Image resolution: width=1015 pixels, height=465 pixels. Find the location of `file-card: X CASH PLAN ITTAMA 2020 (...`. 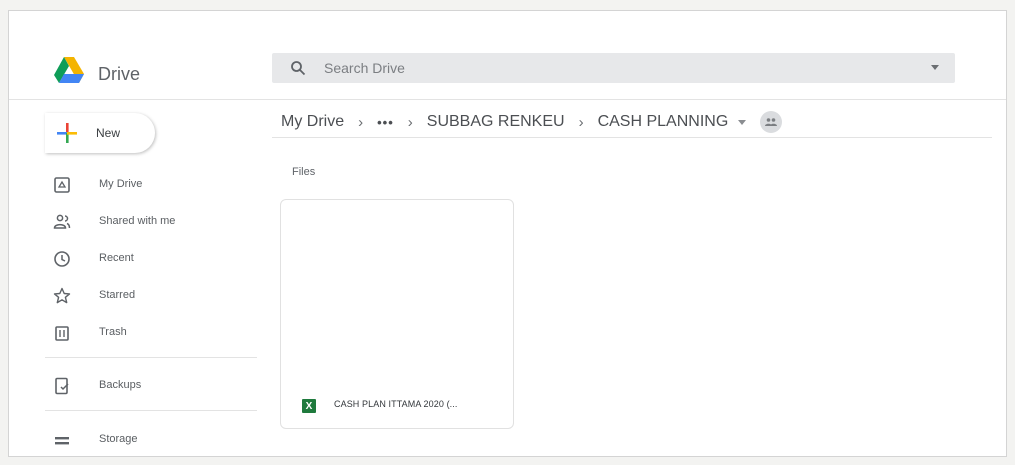

file-card: X CASH PLAN ITTAMA 2020 (... is located at coordinates (397, 314).